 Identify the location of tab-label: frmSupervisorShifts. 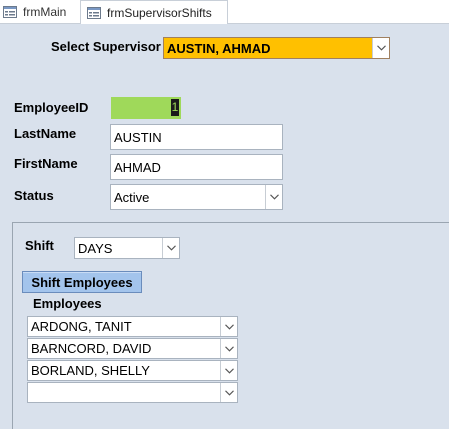
(159, 12).